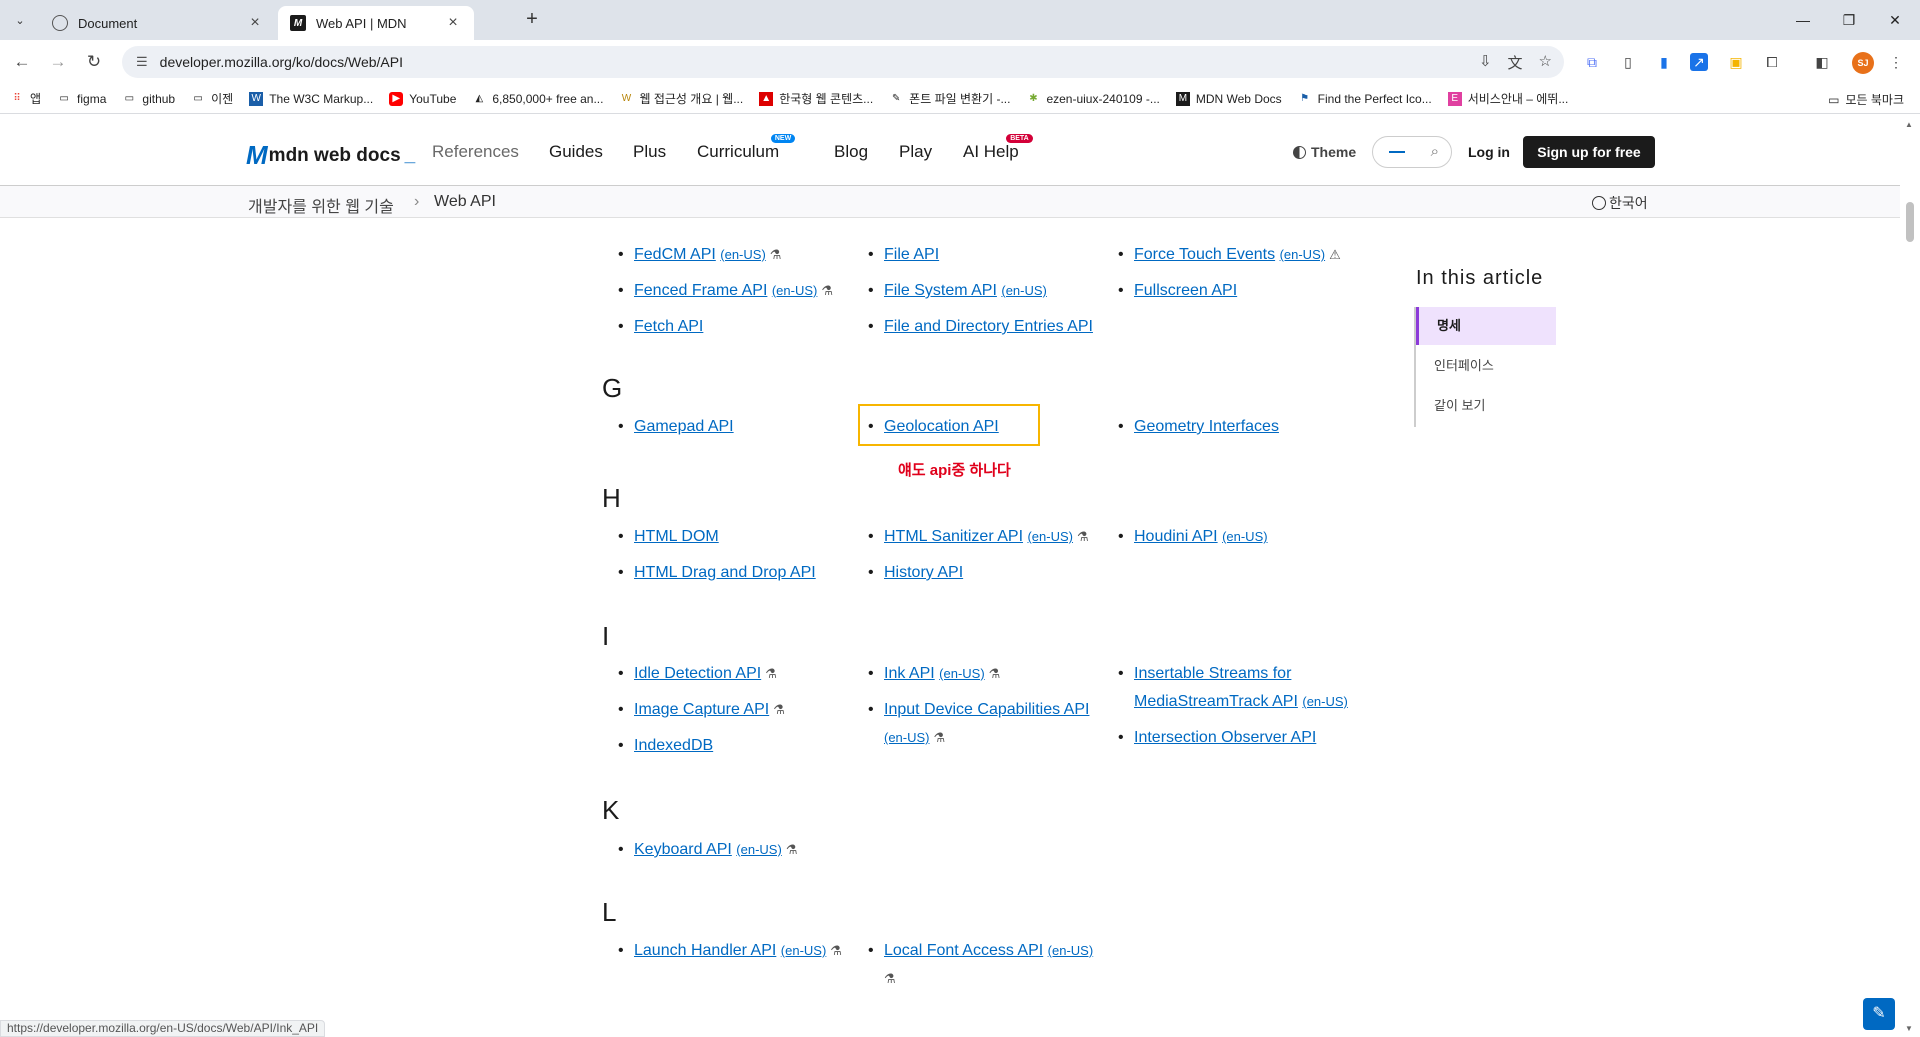 Image resolution: width=1920 pixels, height=1037 pixels. I want to click on bookmark-star-icon: ☆, so click(1545, 62).